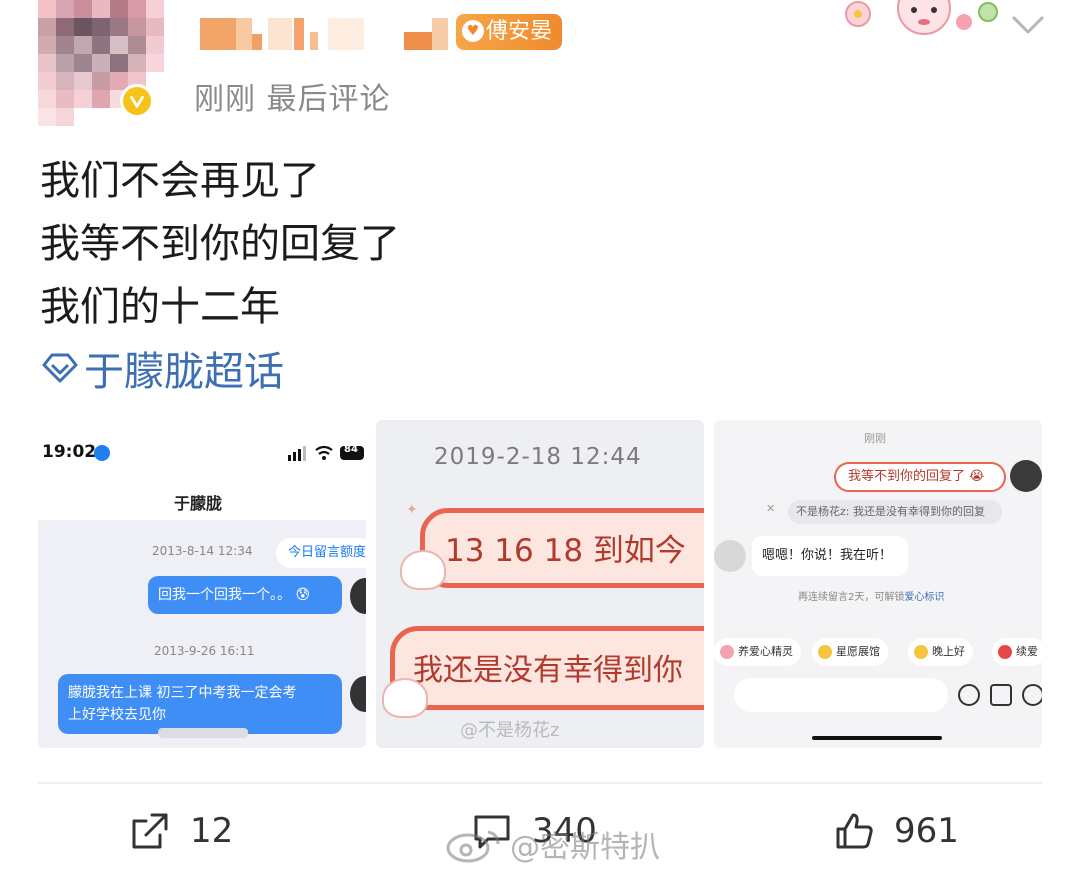 This screenshot has height=869, width=1080. I want to click on quick-chip: 养爱心精灵, so click(757, 652).